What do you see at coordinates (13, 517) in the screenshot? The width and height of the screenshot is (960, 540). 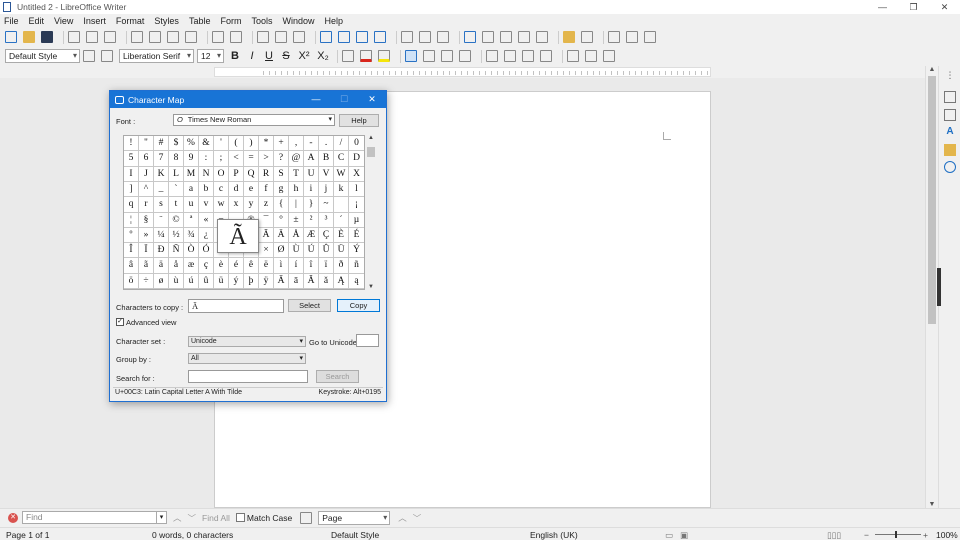 I see `close-find-icon: ✕` at bounding box center [13, 517].